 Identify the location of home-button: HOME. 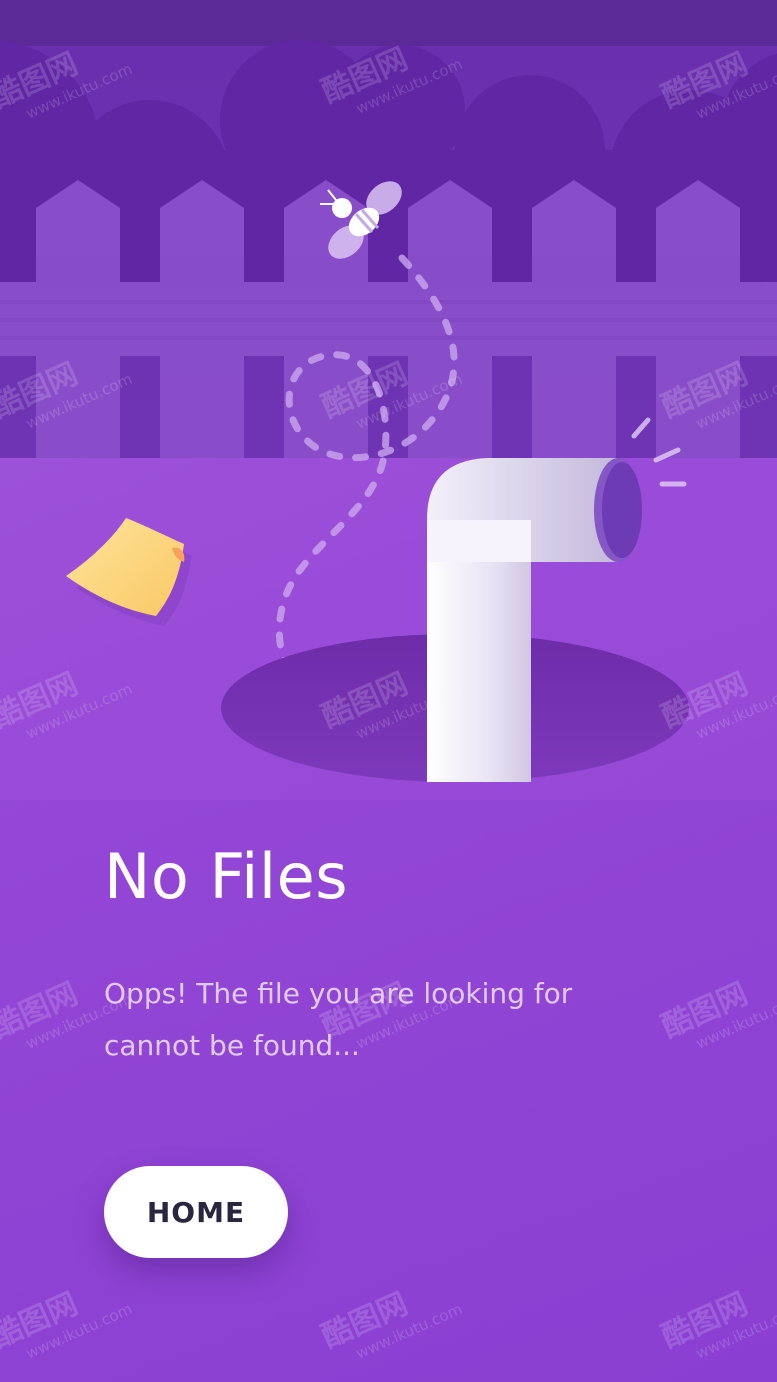
(196, 1212).